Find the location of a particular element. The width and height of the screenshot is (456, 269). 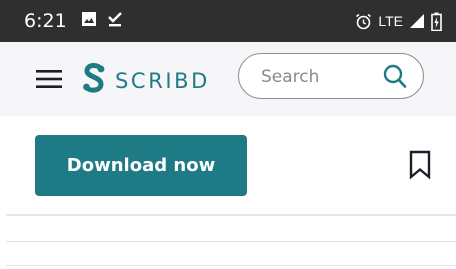

status-system-icons: LTE is located at coordinates (398, 21).